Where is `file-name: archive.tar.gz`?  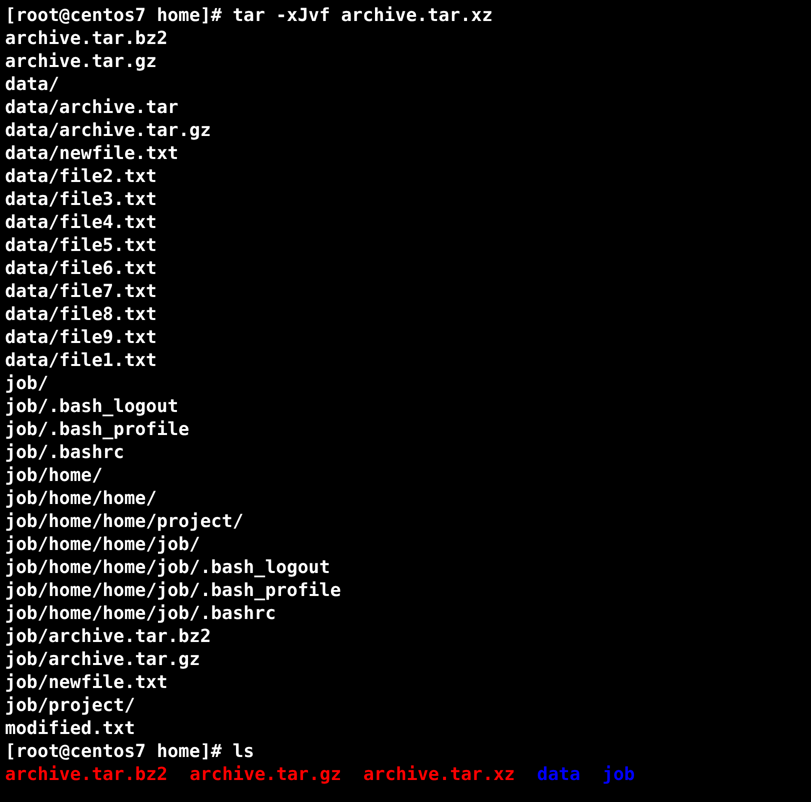
file-name: archive.tar.gz is located at coordinates (266, 774).